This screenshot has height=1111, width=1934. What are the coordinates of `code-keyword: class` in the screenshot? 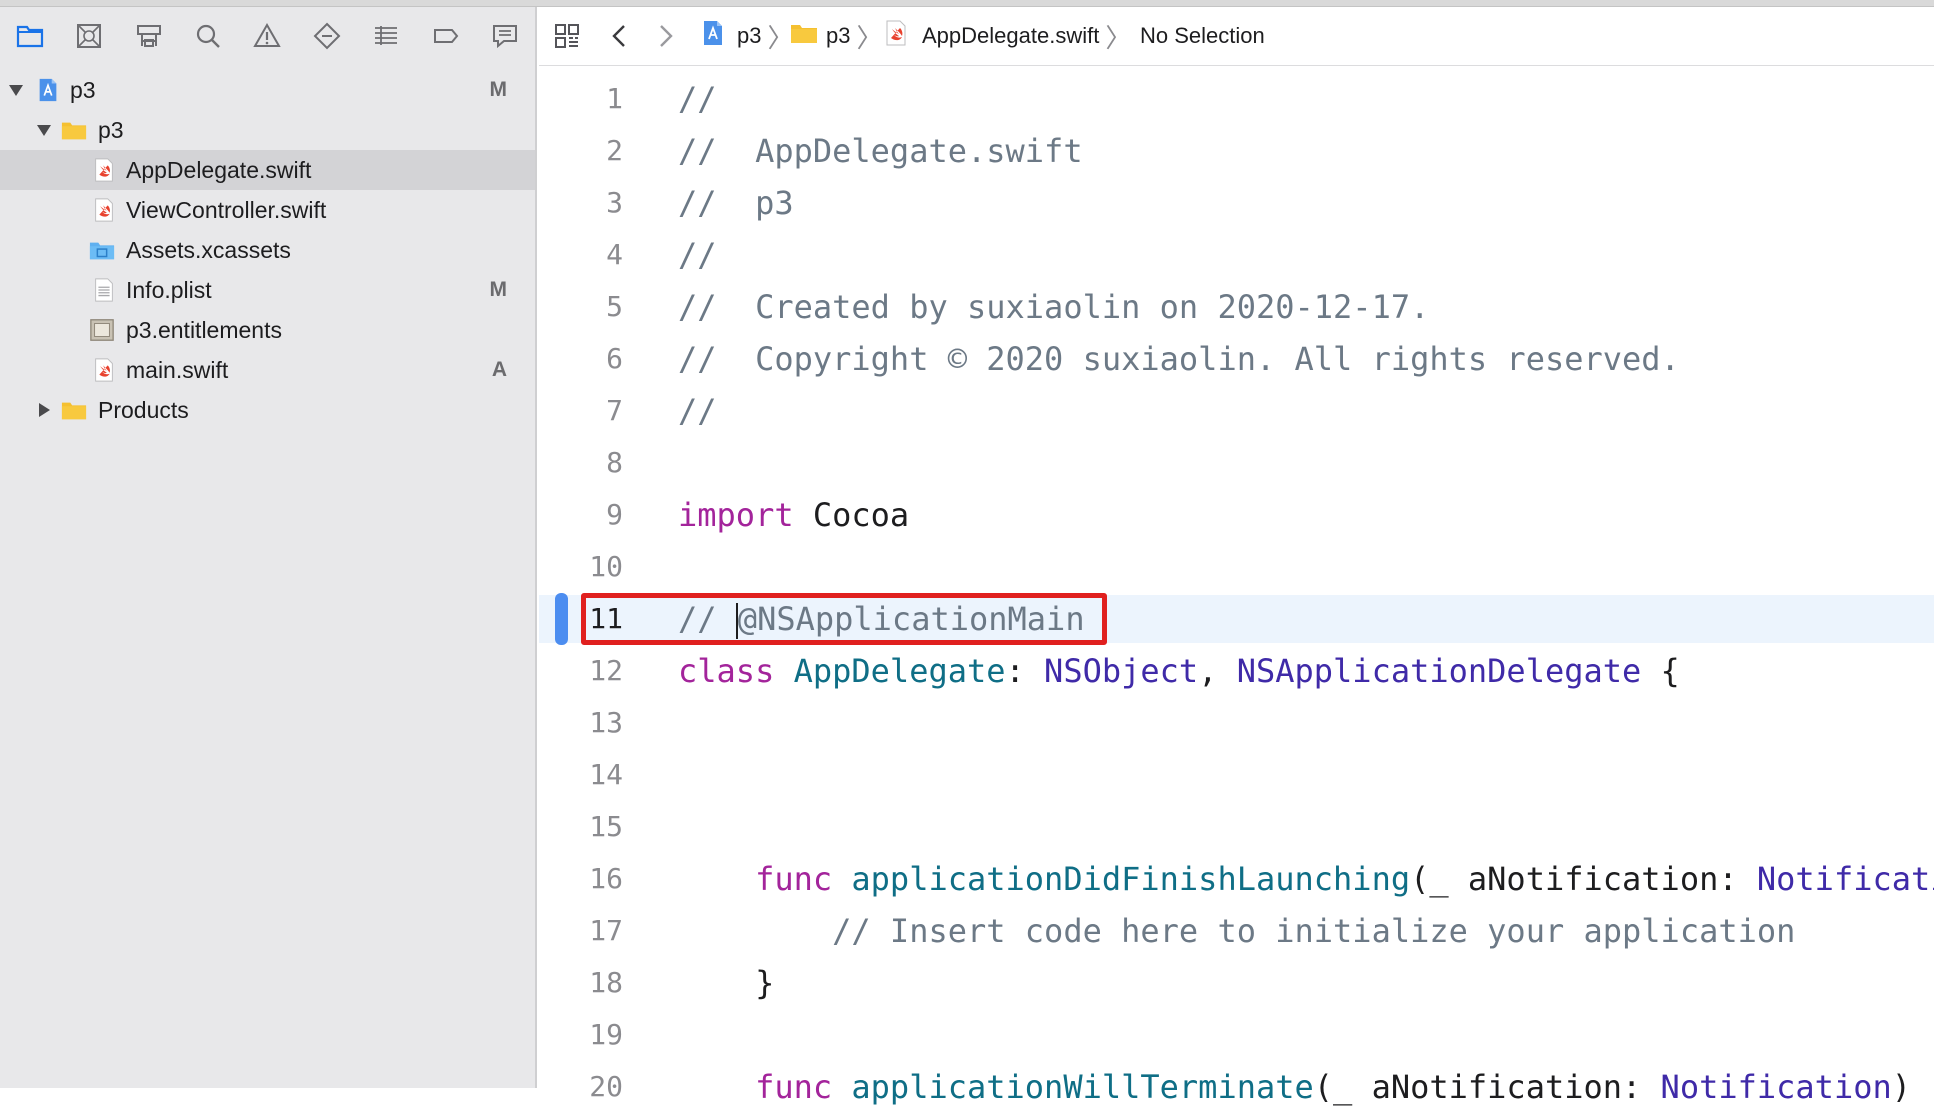 It's located at (726, 671).